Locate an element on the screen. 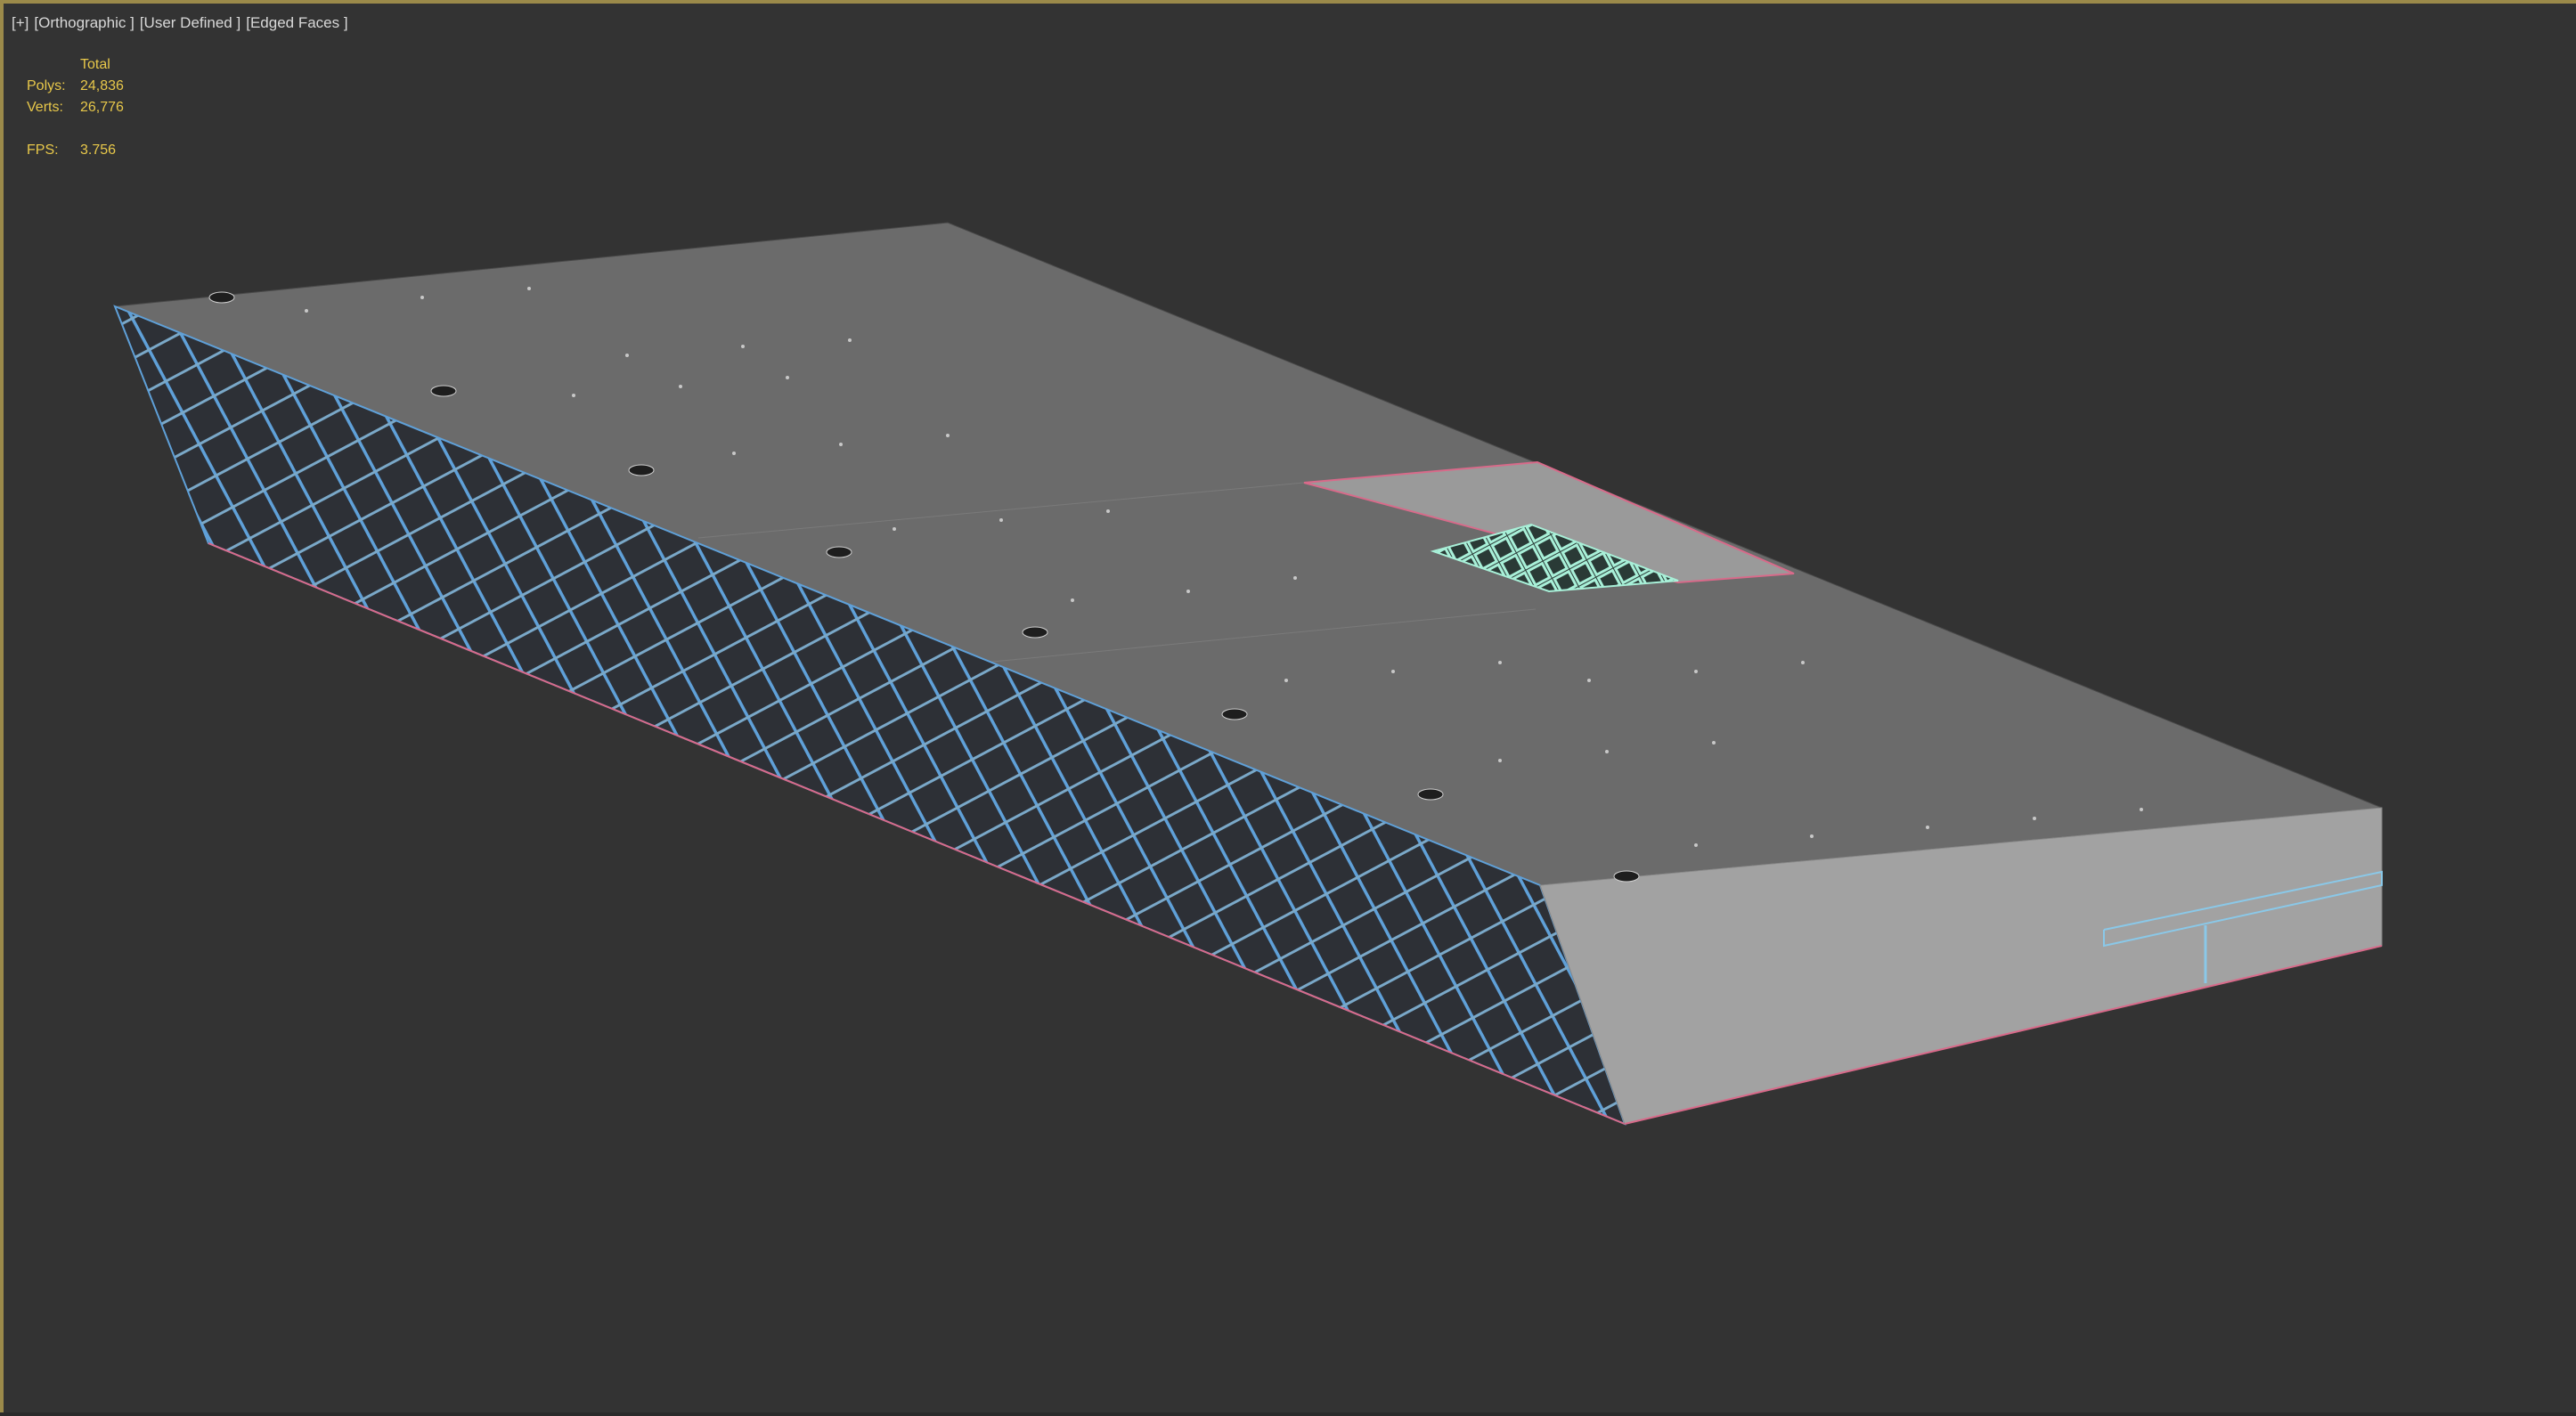 This screenshot has width=2576, height=1416. fps-label: FPS: is located at coordinates (43, 150).